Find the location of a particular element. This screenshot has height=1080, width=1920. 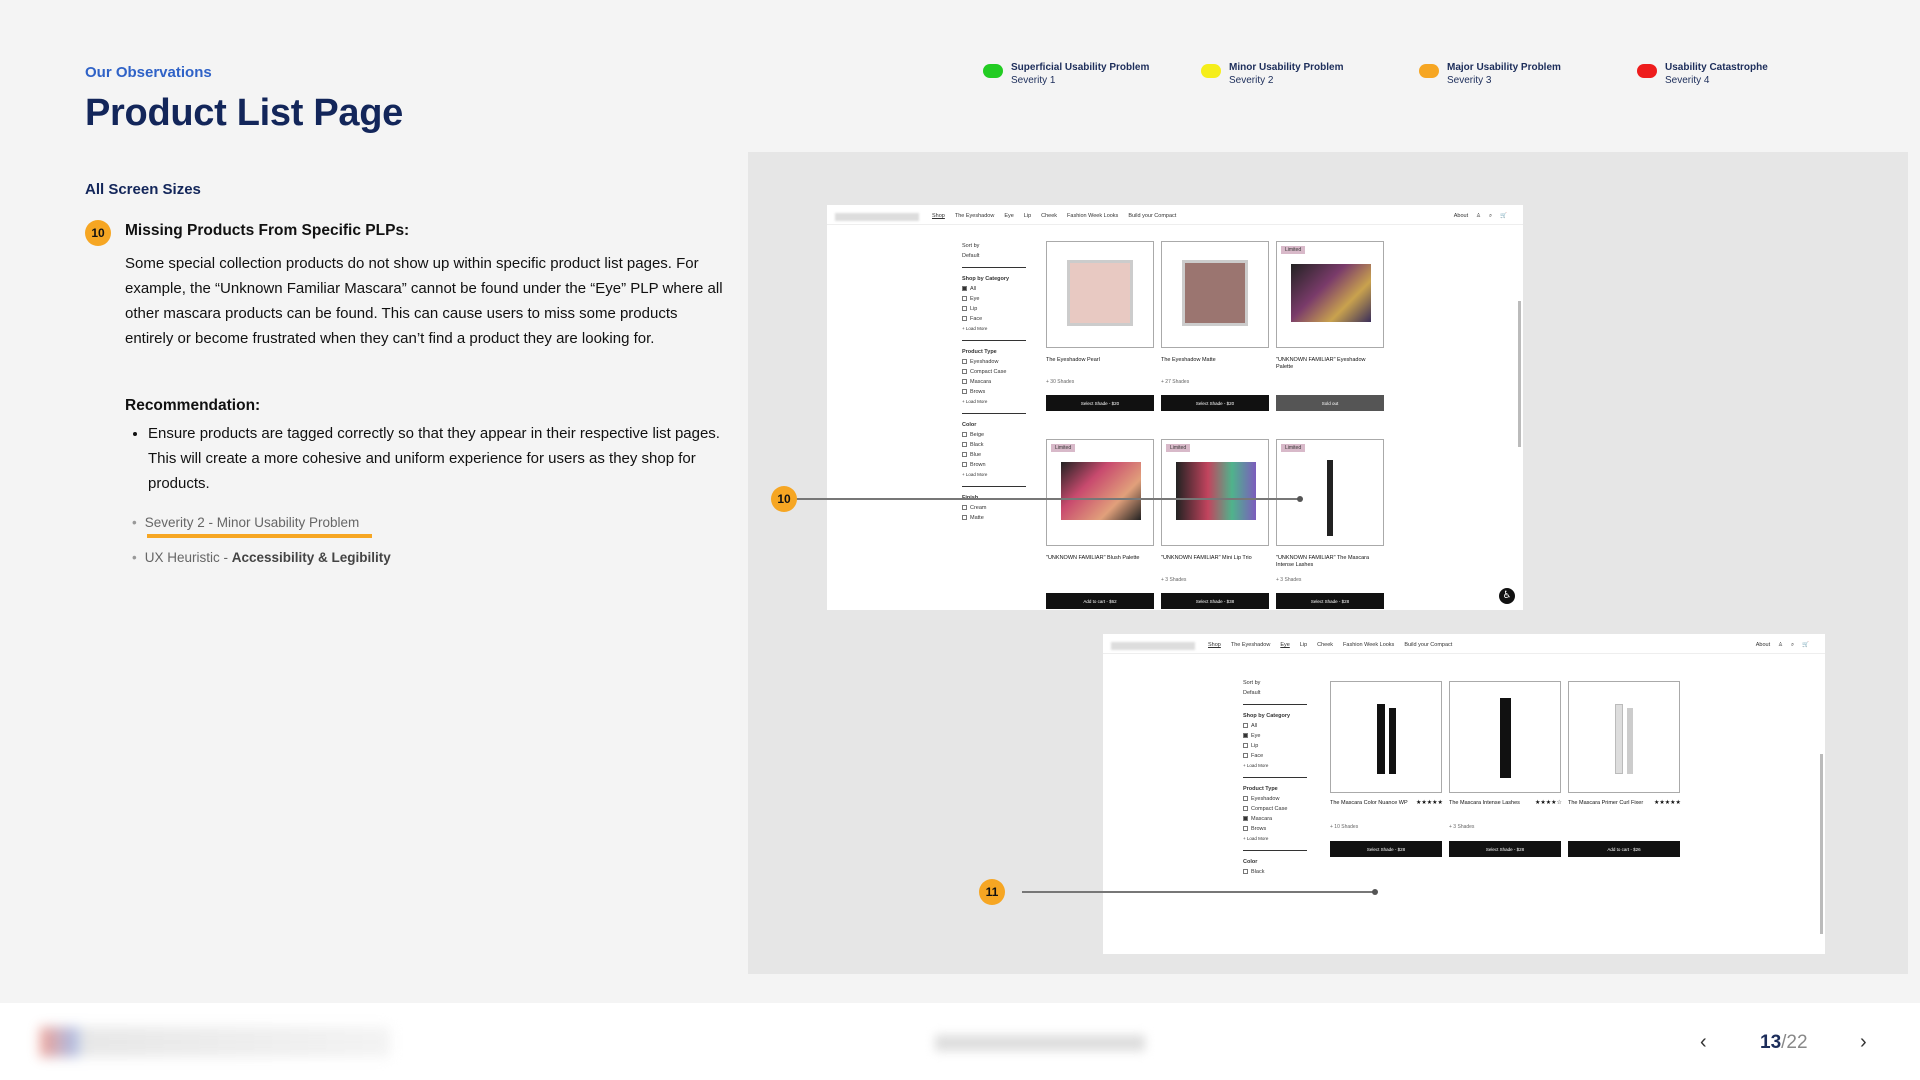

accessibility-icon: ♿ is located at coordinates (1507, 596).